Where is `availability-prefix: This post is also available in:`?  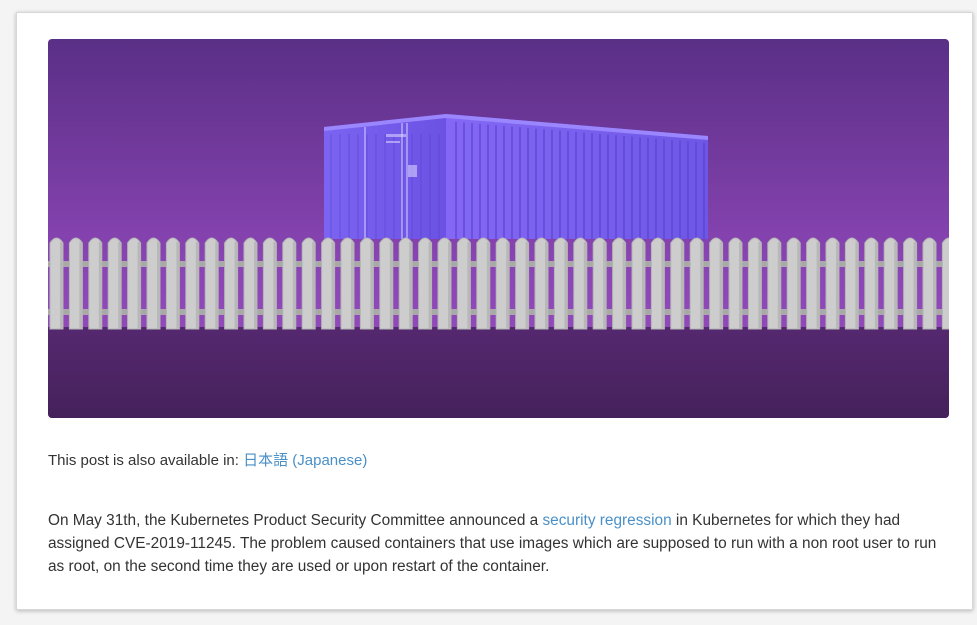 availability-prefix: This post is also available in: is located at coordinates (146, 460).